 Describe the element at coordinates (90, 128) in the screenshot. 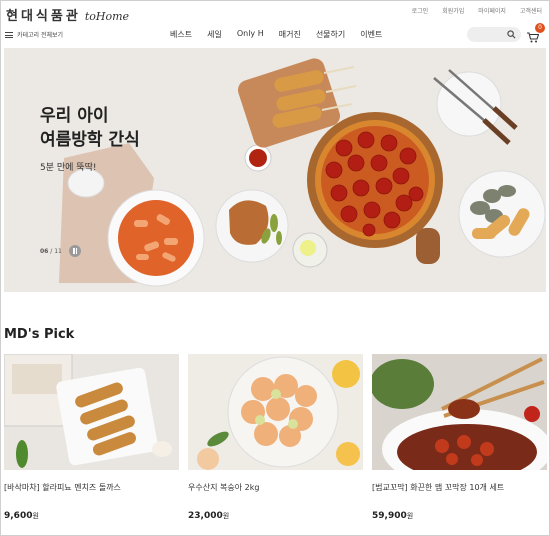

I see `banner-title: 우리 아이 여름방학 간식` at that location.